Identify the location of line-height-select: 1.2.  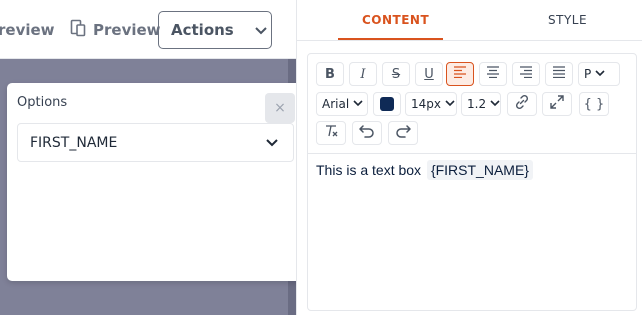
(481, 104).